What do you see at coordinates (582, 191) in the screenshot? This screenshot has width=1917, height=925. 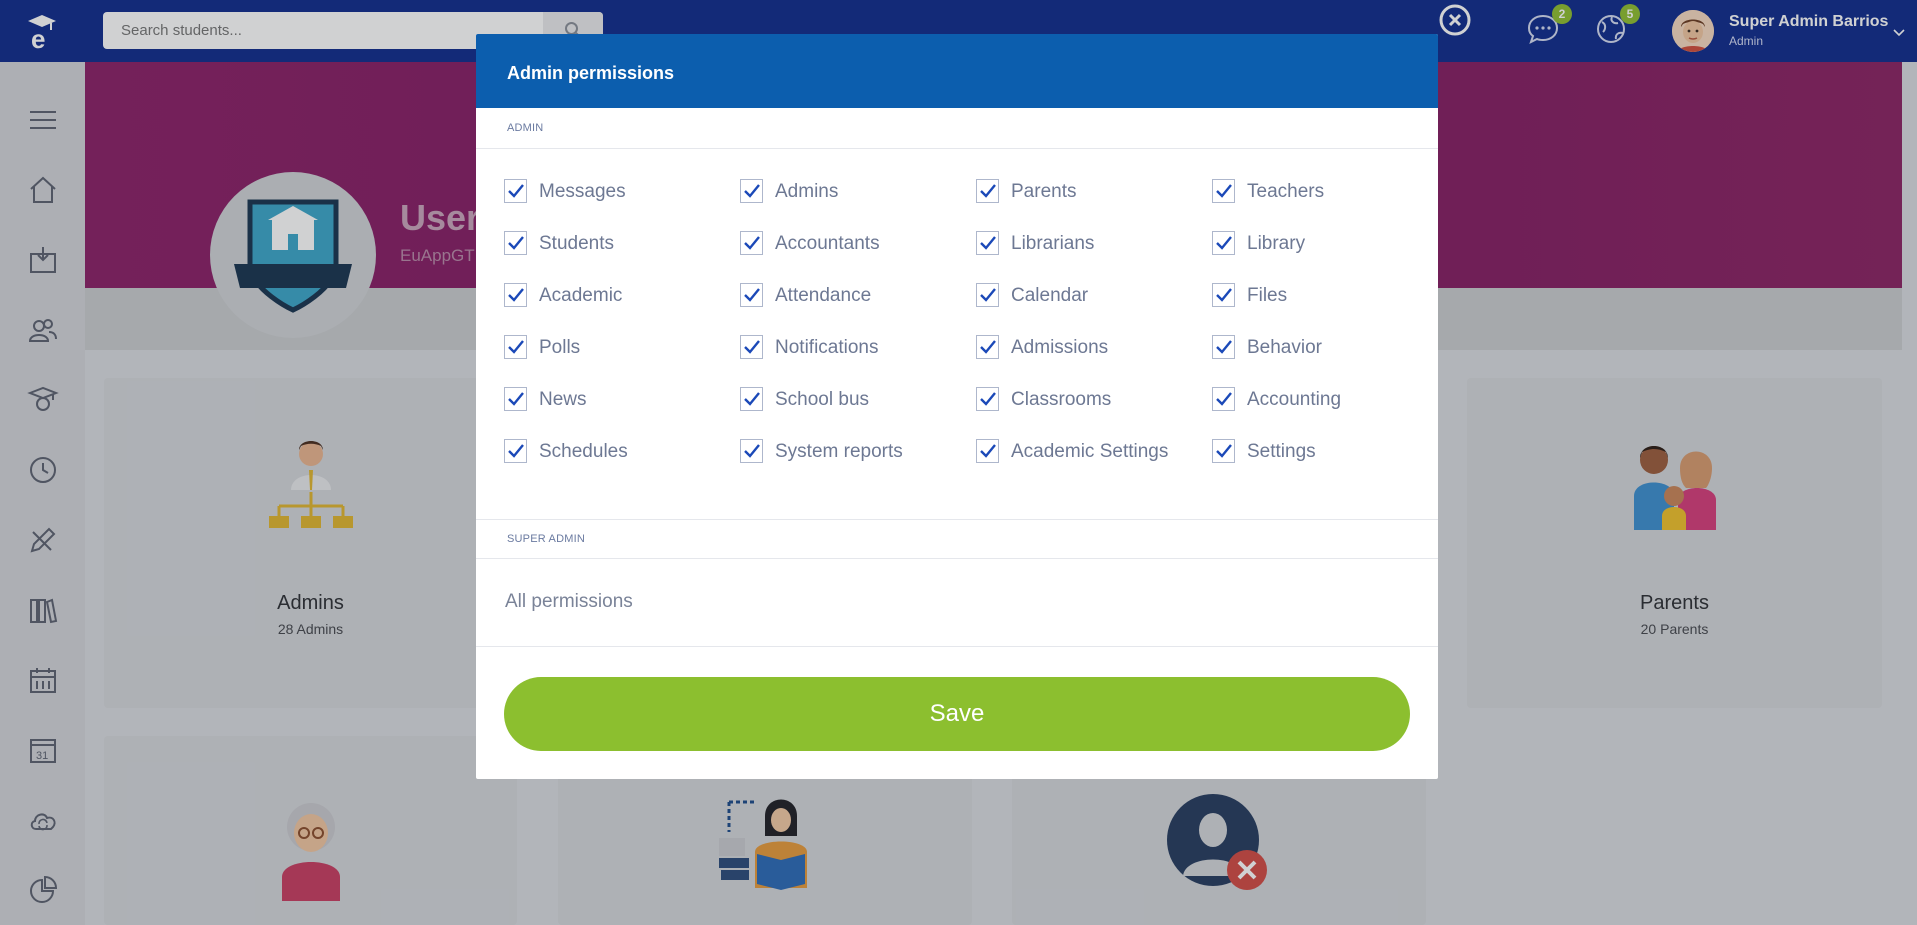 I see `permission-label: Messages` at bounding box center [582, 191].